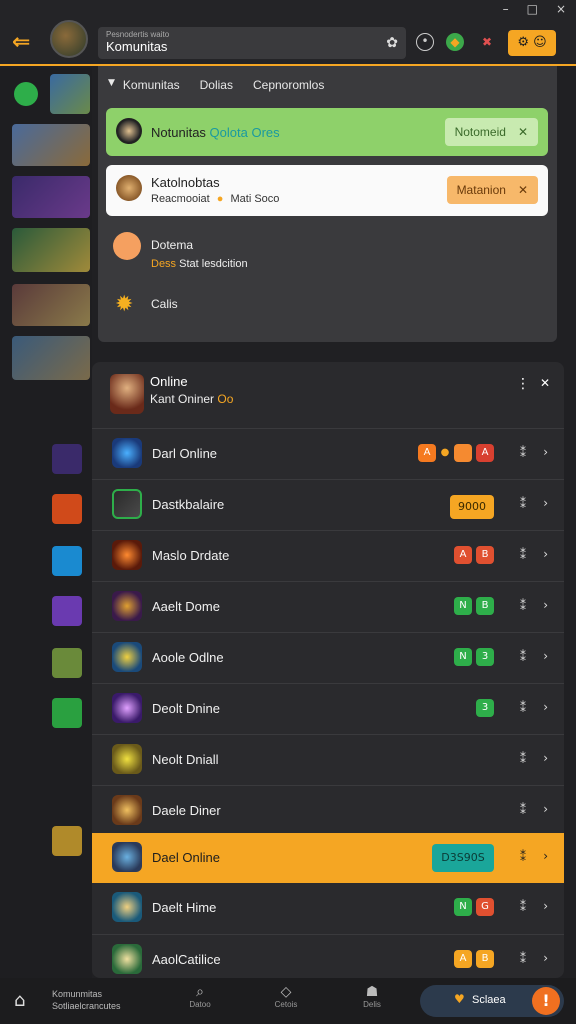 The height and width of the screenshot is (1024, 576). I want to click on action-pill: ♥ Sclaea !, so click(492, 1001).